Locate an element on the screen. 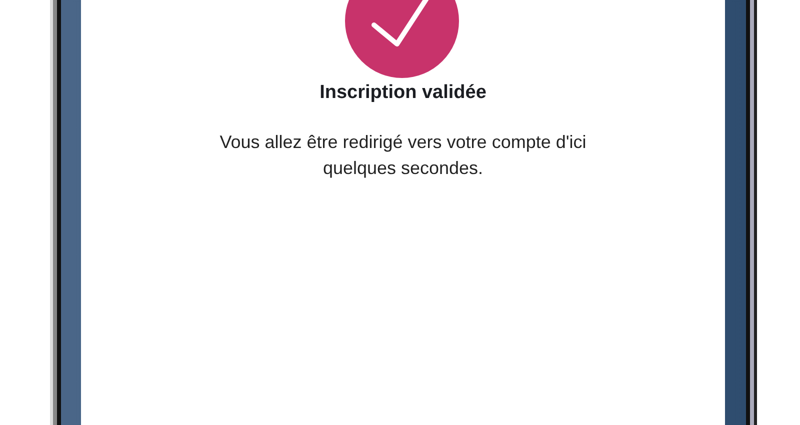 Image resolution: width=800 pixels, height=425 pixels. success-title: Inscription validée is located at coordinates (403, 93).